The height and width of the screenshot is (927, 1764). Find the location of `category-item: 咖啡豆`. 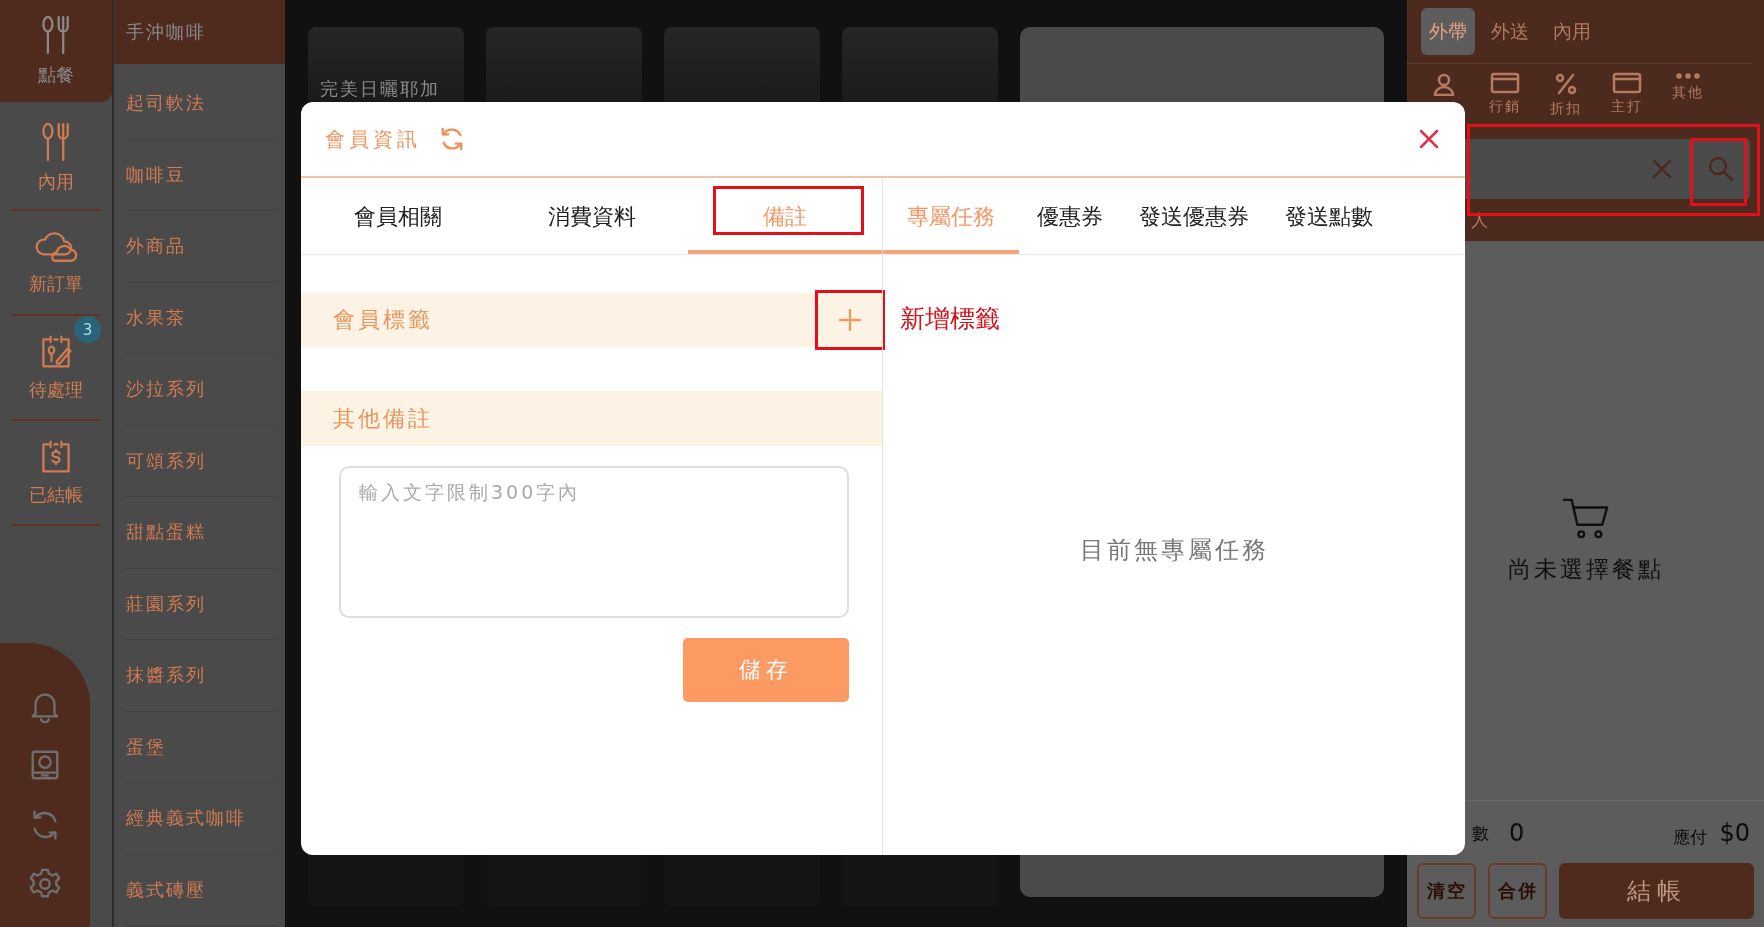

category-item: 咖啡豆 is located at coordinates (201, 175).